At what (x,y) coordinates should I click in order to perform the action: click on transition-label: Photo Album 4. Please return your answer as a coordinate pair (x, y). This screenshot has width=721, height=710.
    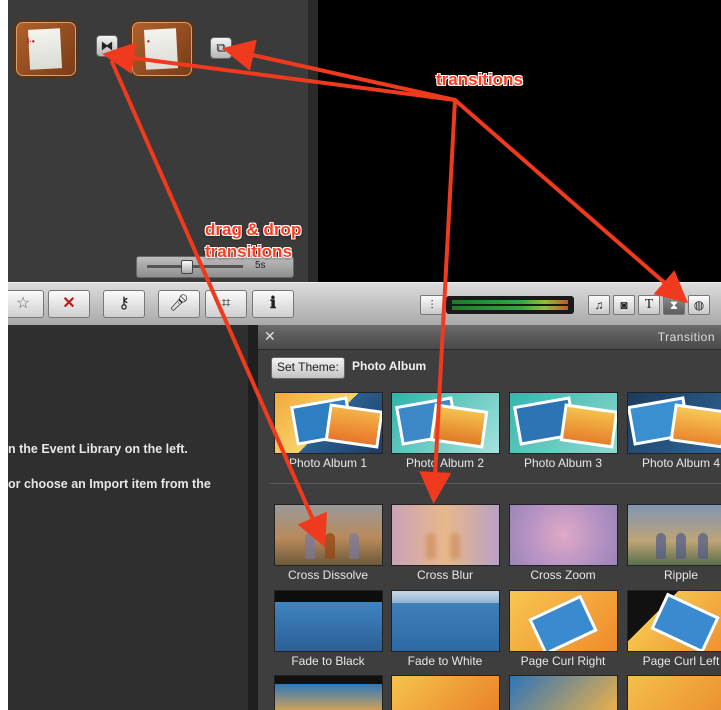
    Looking at the image, I should click on (681, 463).